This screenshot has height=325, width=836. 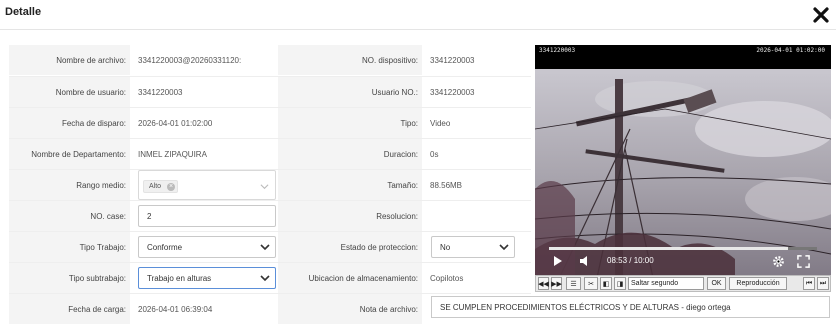 I want to click on range-tag: Alto ×, so click(x=161, y=186).